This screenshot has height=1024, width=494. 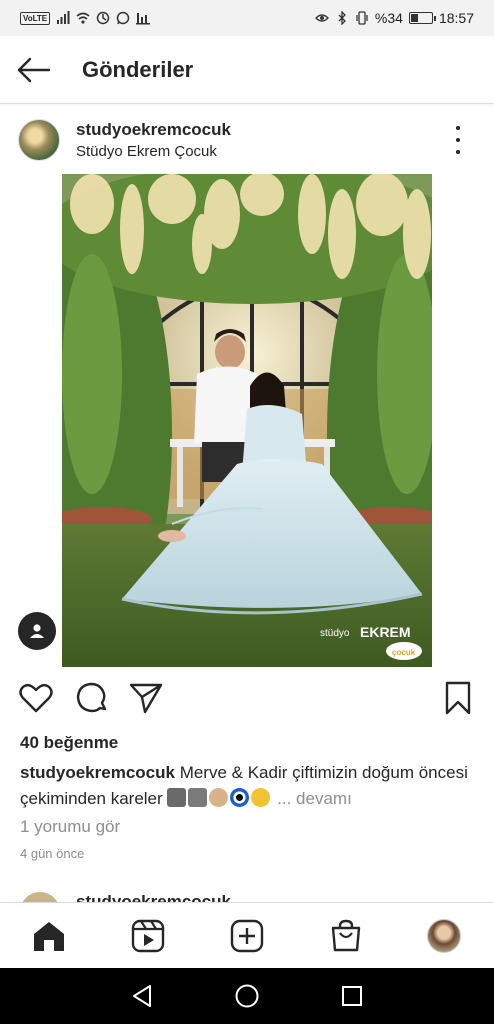 I want to click on post-username: studyoekremcocuk, so click(x=153, y=130).